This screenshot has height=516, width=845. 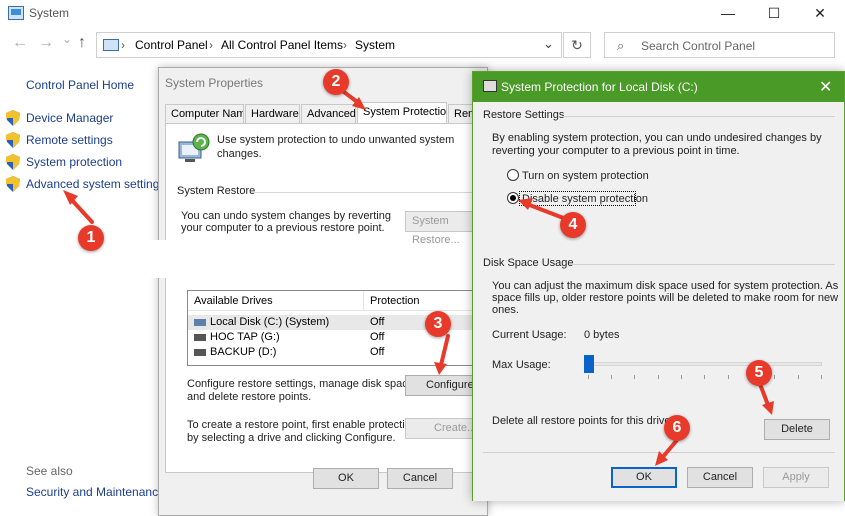 I want to click on callout-badge: 5, so click(x=759, y=373).